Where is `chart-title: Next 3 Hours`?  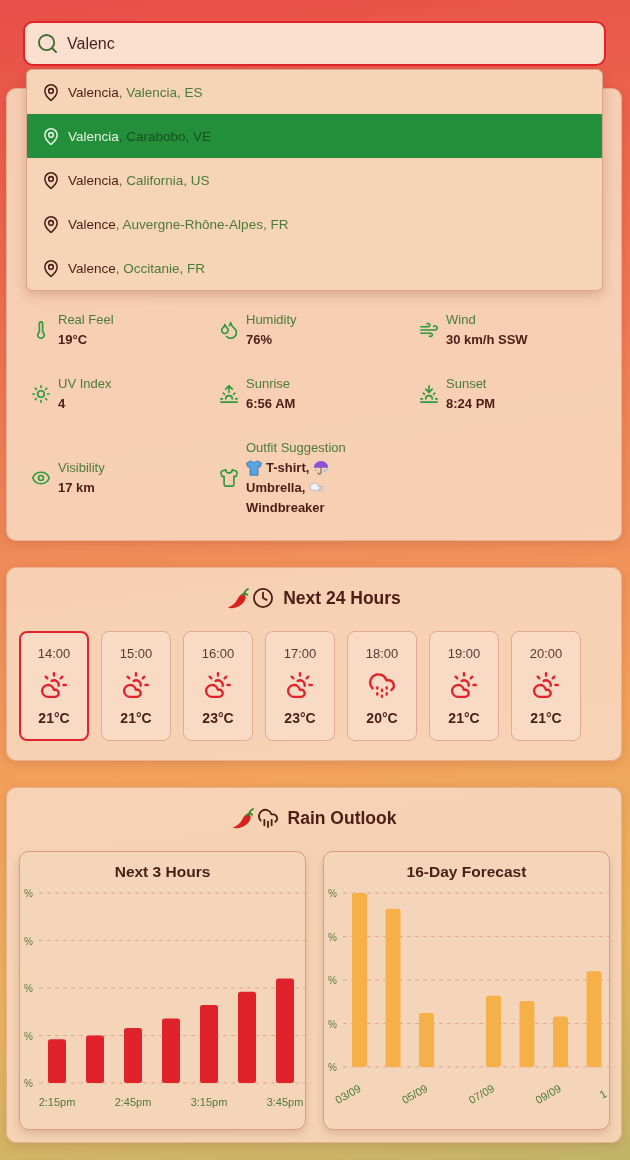
chart-title: Next 3 Hours is located at coordinates (162, 872).